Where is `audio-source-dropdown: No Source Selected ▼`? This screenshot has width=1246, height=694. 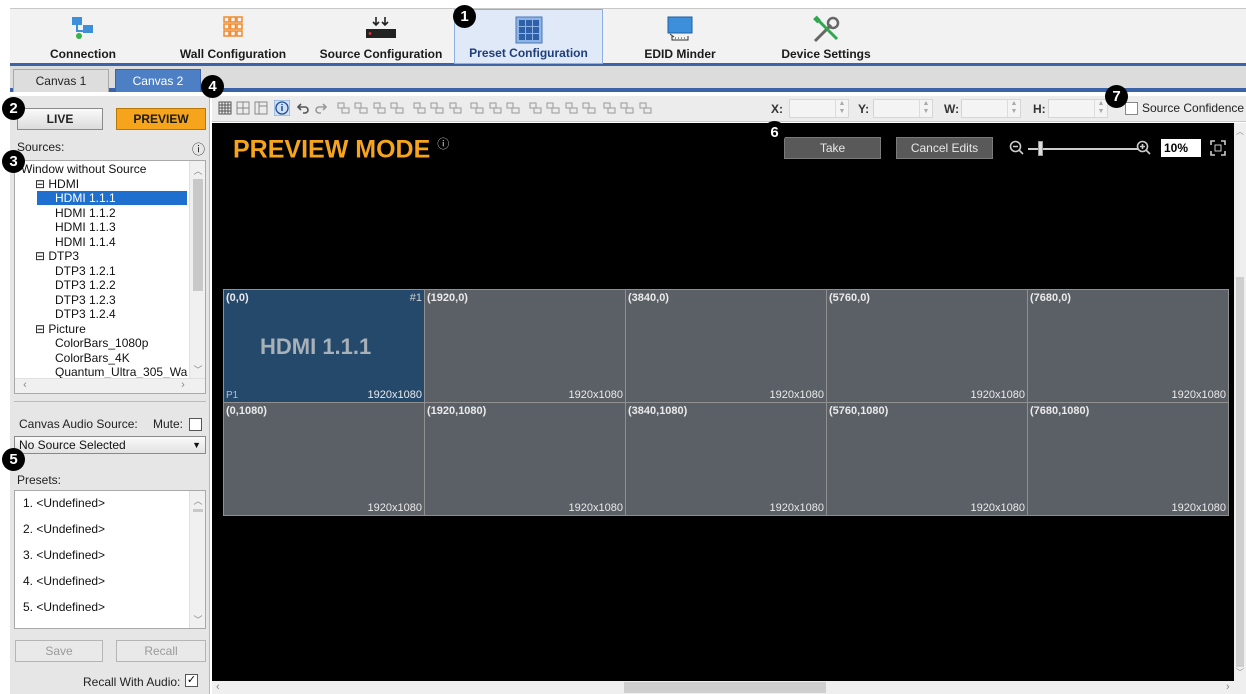 audio-source-dropdown: No Source Selected ▼ is located at coordinates (110, 445).